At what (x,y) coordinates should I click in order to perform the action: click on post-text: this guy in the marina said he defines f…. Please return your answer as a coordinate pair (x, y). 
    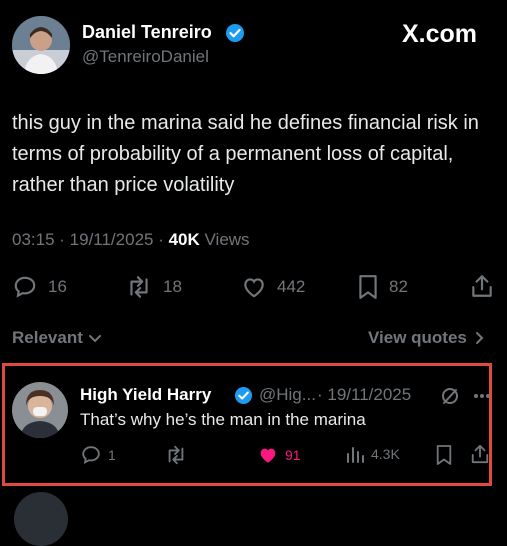
    Looking at the image, I should click on (245, 154).